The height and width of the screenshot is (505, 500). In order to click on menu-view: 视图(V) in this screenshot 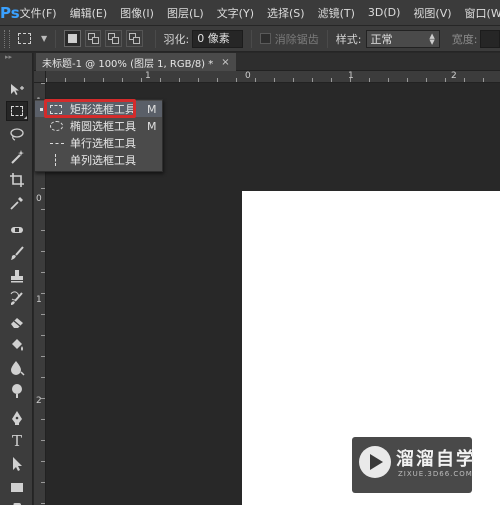, I will do `click(432, 13)`.